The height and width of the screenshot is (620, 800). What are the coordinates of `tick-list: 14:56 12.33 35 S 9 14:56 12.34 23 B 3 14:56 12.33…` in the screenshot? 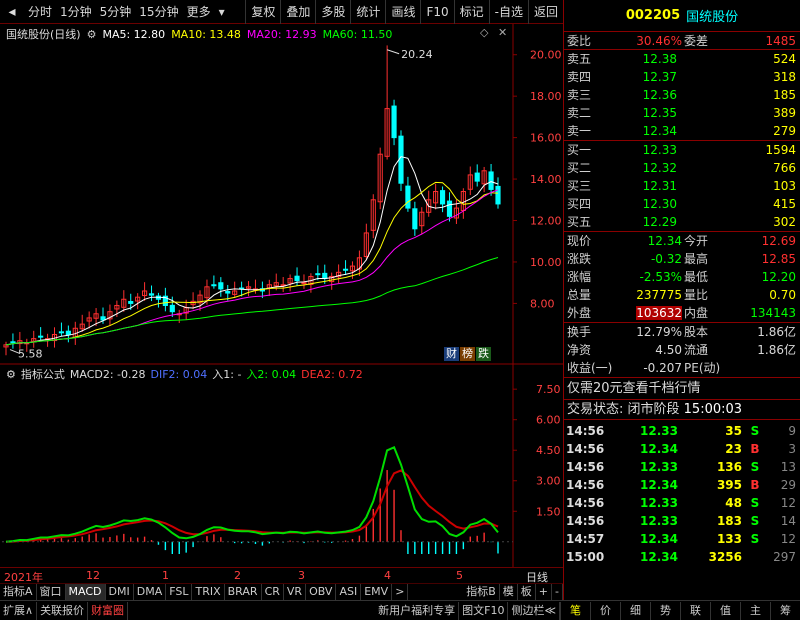 It's located at (682, 493).